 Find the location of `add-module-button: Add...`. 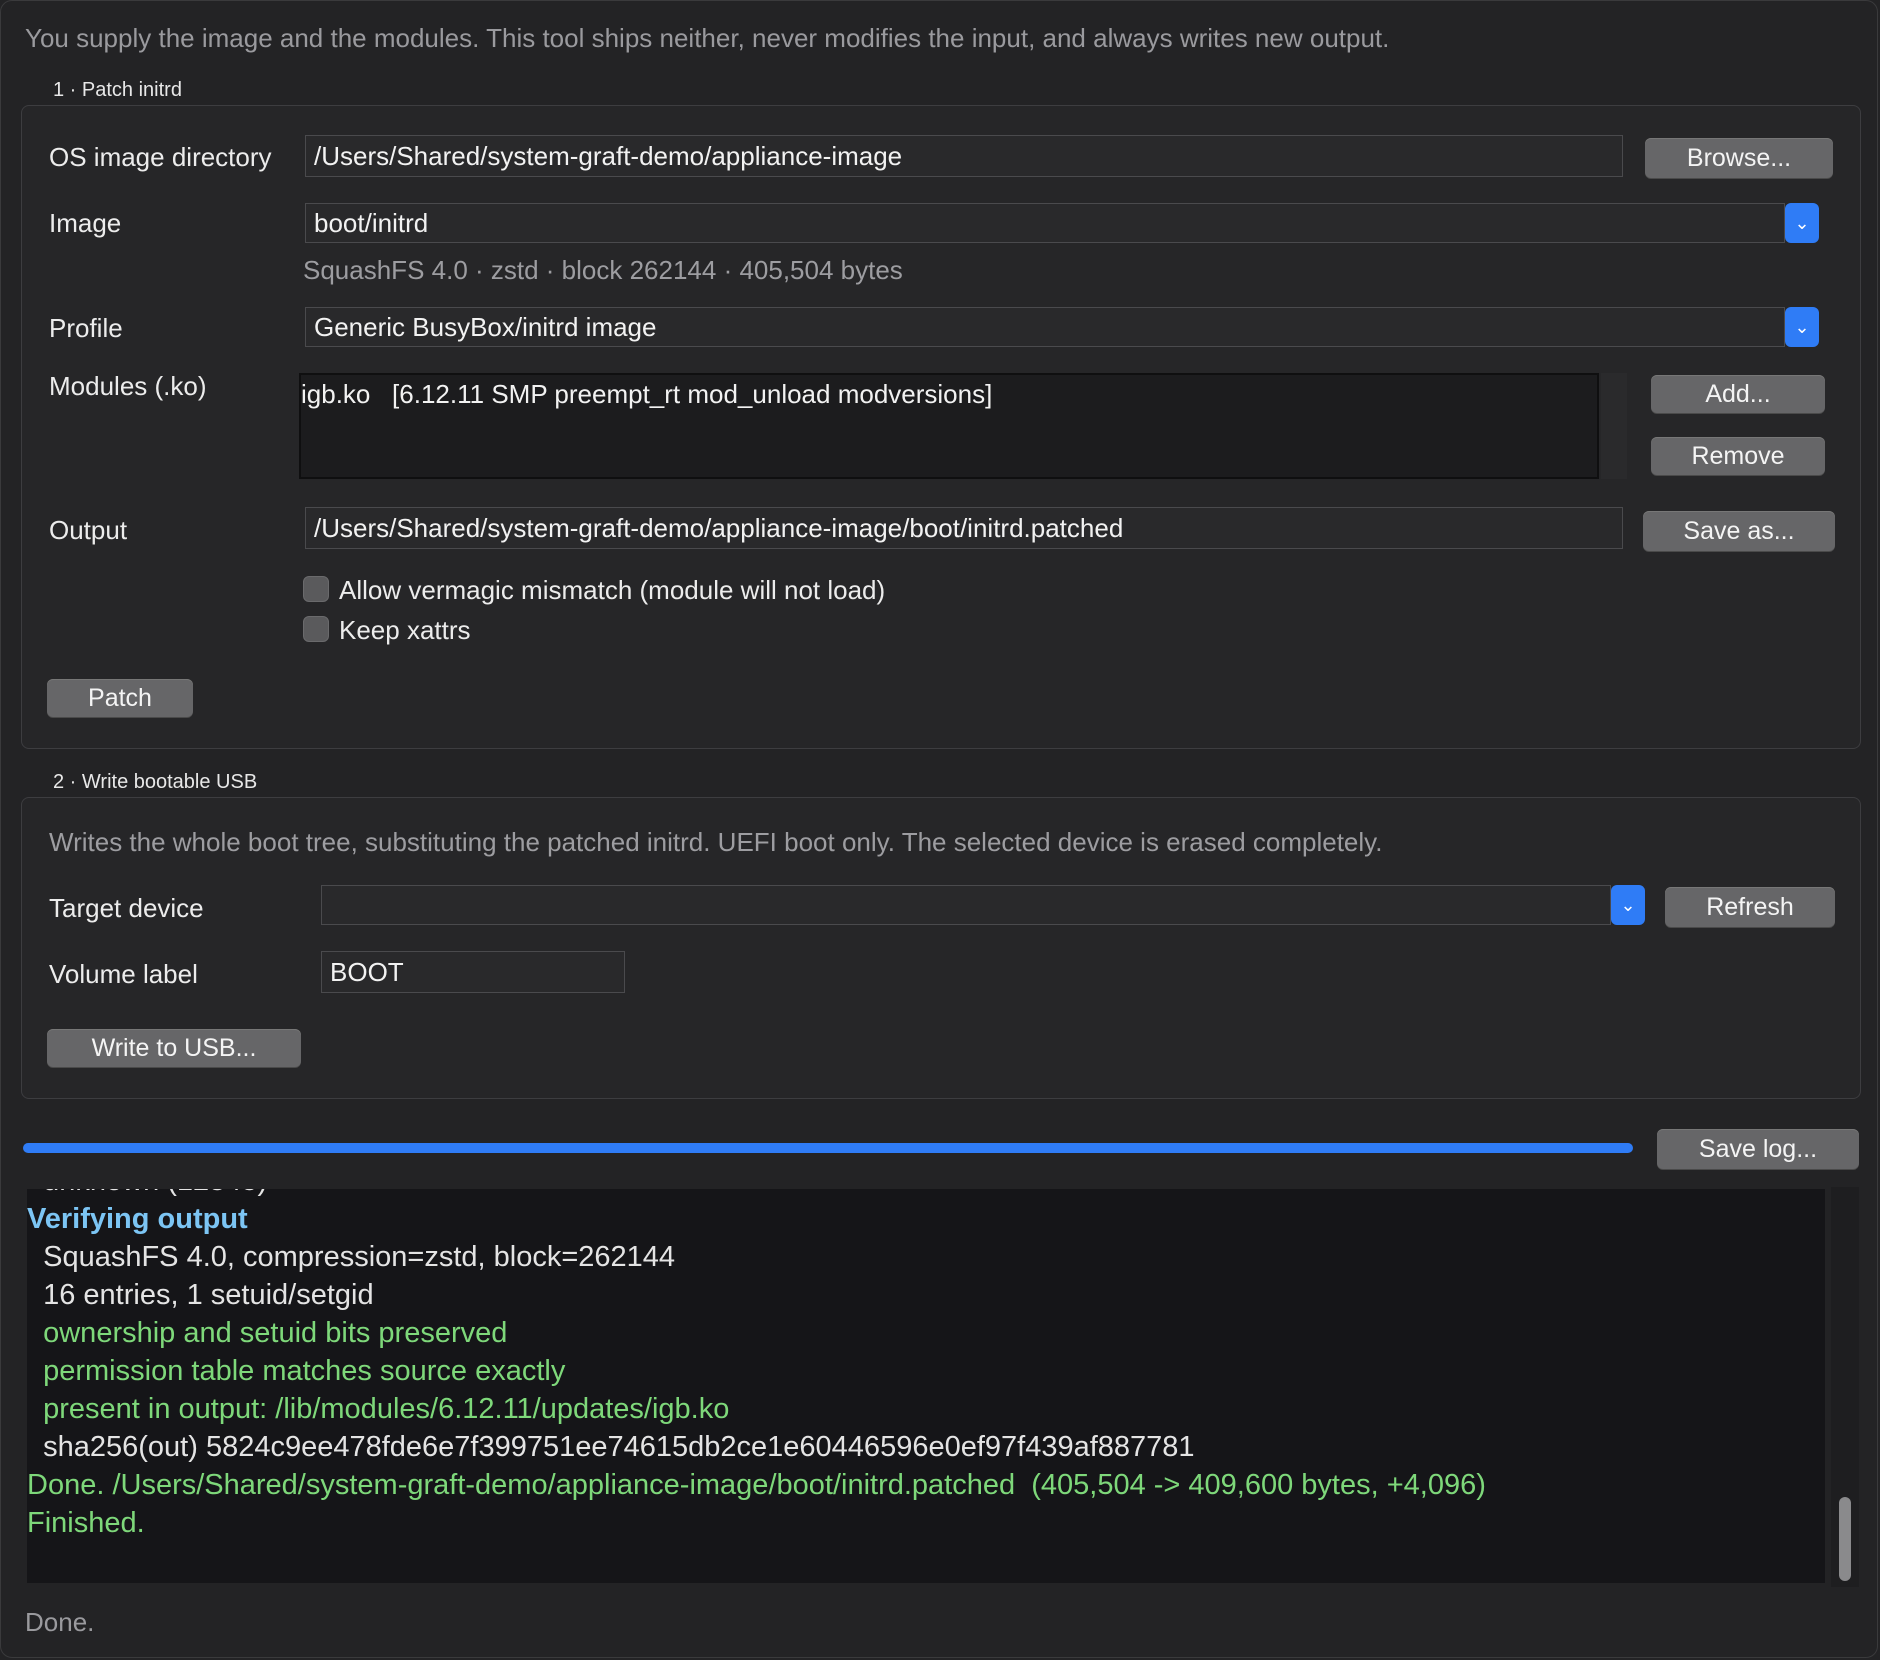

add-module-button: Add... is located at coordinates (1738, 394).